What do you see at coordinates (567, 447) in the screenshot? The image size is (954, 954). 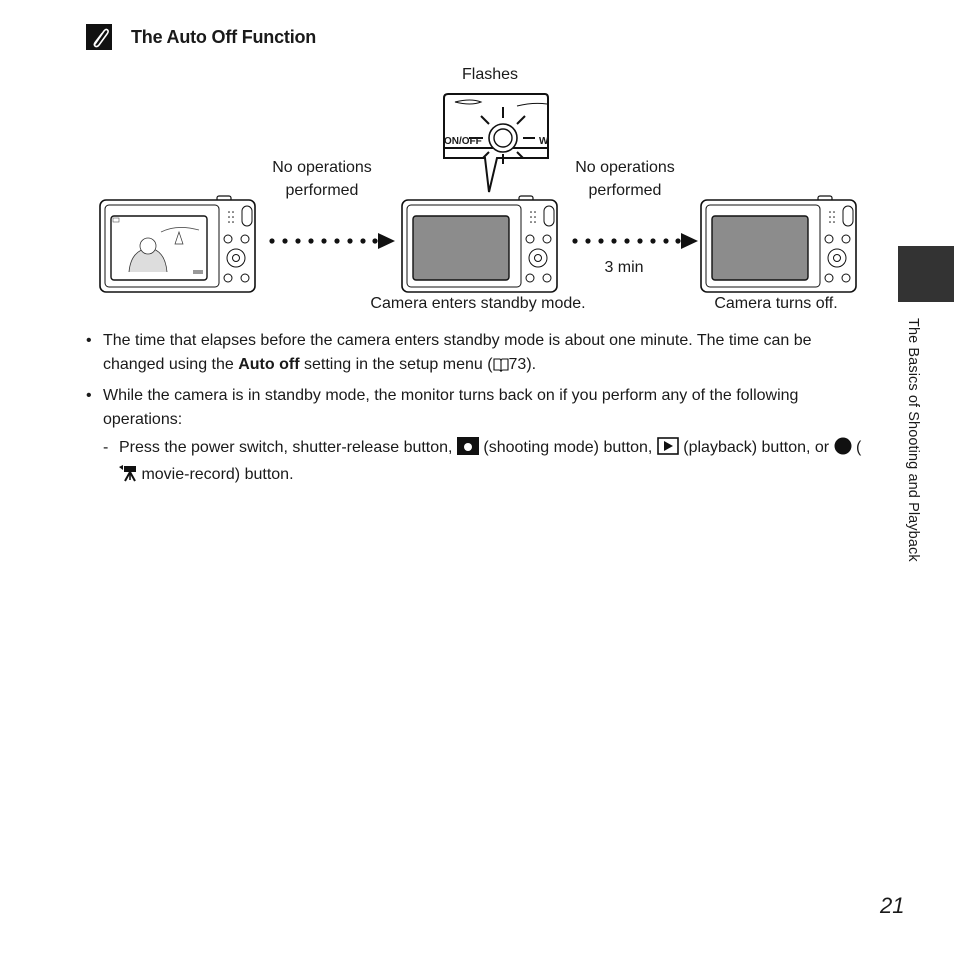 I see `sub-text: (shooting mode) button,` at bounding box center [567, 447].